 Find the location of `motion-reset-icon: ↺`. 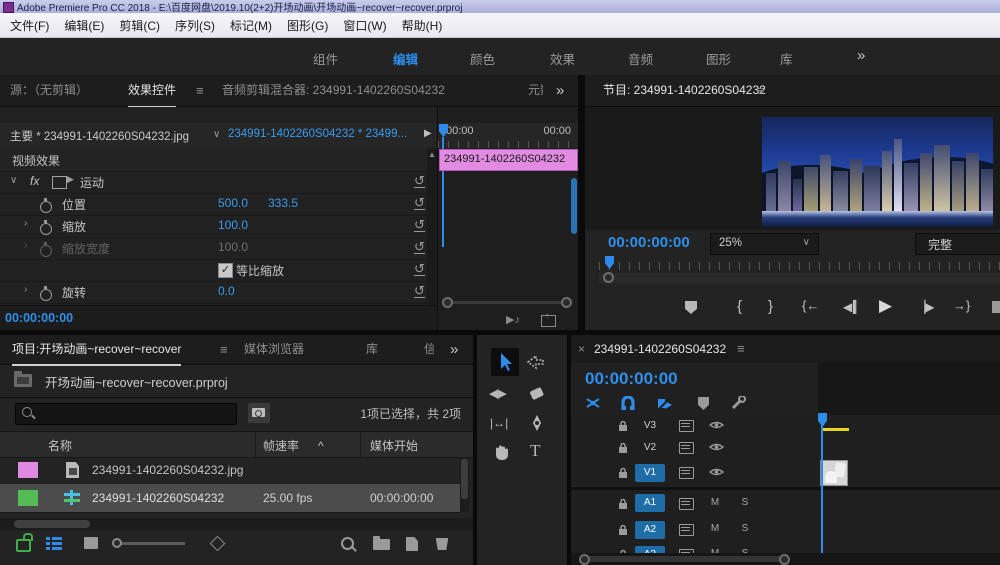

motion-reset-icon: ↺ is located at coordinates (419, 181).